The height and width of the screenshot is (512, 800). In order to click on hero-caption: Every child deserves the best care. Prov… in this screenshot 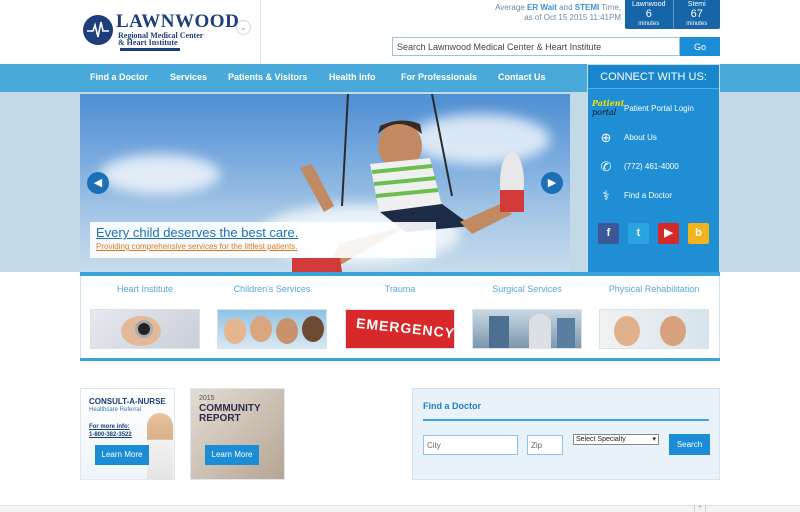, I will do `click(263, 240)`.